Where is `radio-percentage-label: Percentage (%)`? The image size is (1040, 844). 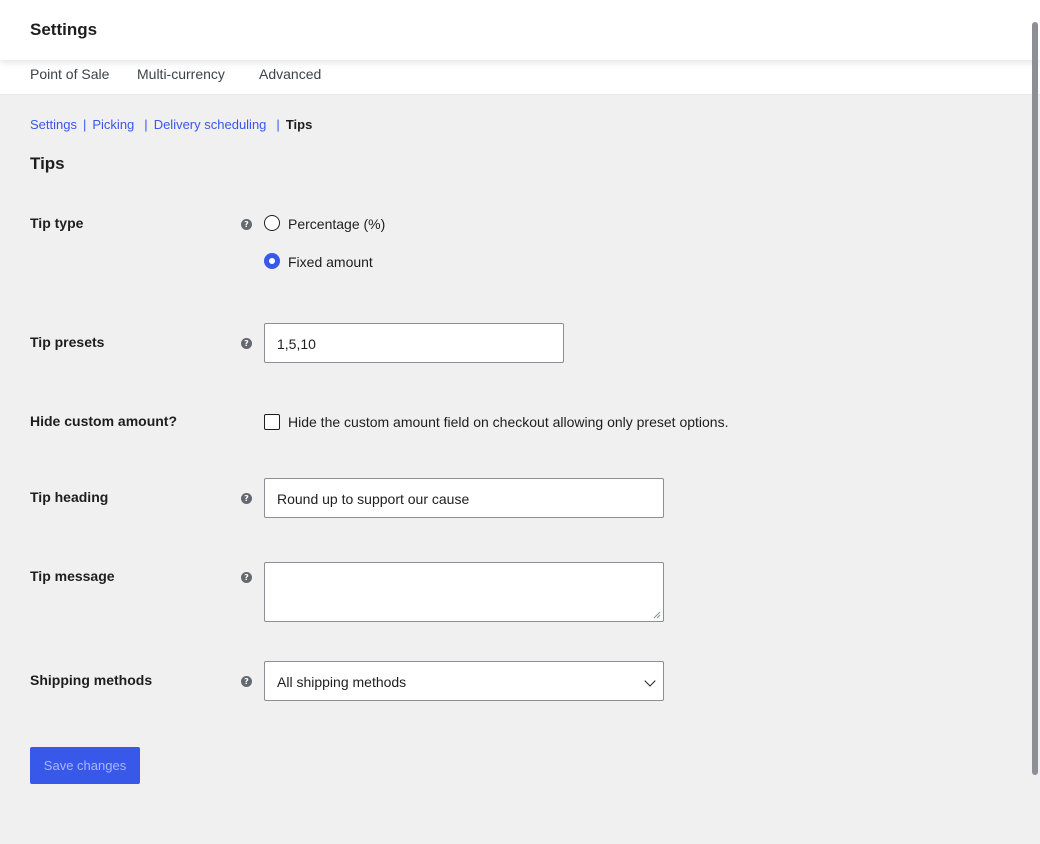 radio-percentage-label: Percentage (%) is located at coordinates (336, 224).